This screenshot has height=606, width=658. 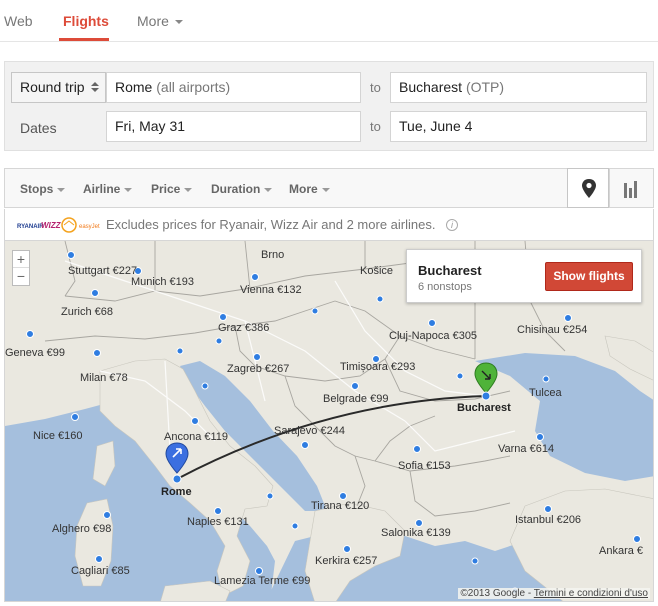 What do you see at coordinates (355, 399) in the screenshot?
I see `price-label: Belgrade €99` at bounding box center [355, 399].